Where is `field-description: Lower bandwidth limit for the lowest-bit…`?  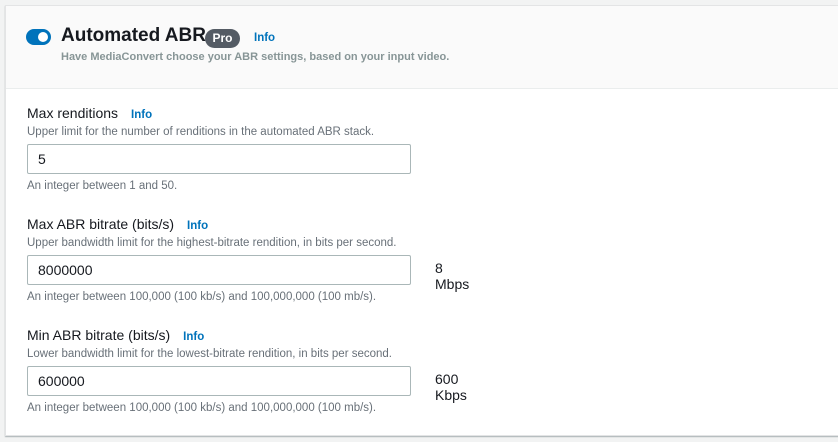
field-description: Lower bandwidth limit for the lowest-bit… is located at coordinates (209, 354).